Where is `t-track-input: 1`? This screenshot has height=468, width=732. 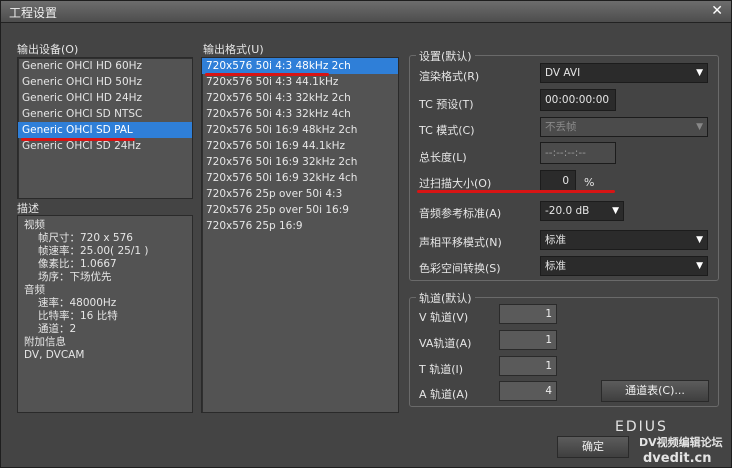 t-track-input: 1 is located at coordinates (528, 366).